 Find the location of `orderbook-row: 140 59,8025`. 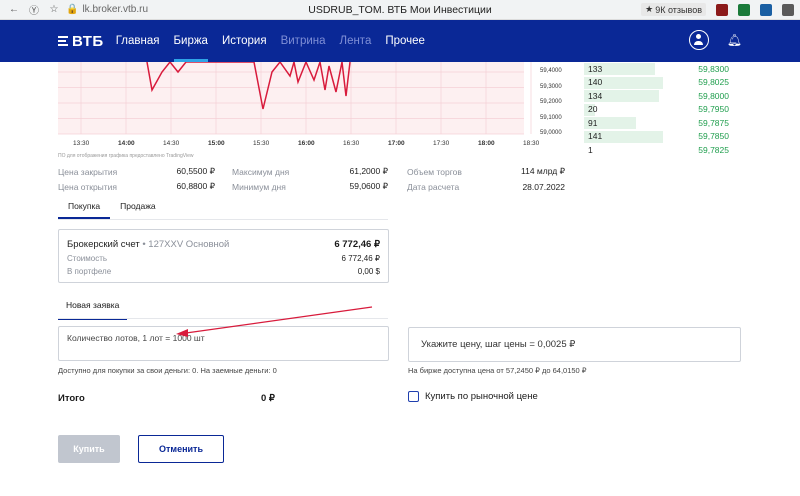

orderbook-row: 140 59,8025 is located at coordinates (662, 83).